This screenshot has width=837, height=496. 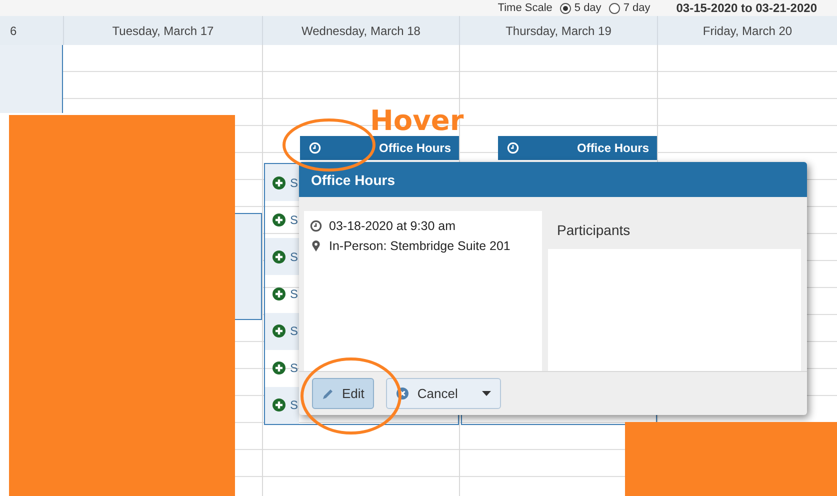 I want to click on event-location: In-Person: Stembridge Suite 201, so click(x=419, y=246).